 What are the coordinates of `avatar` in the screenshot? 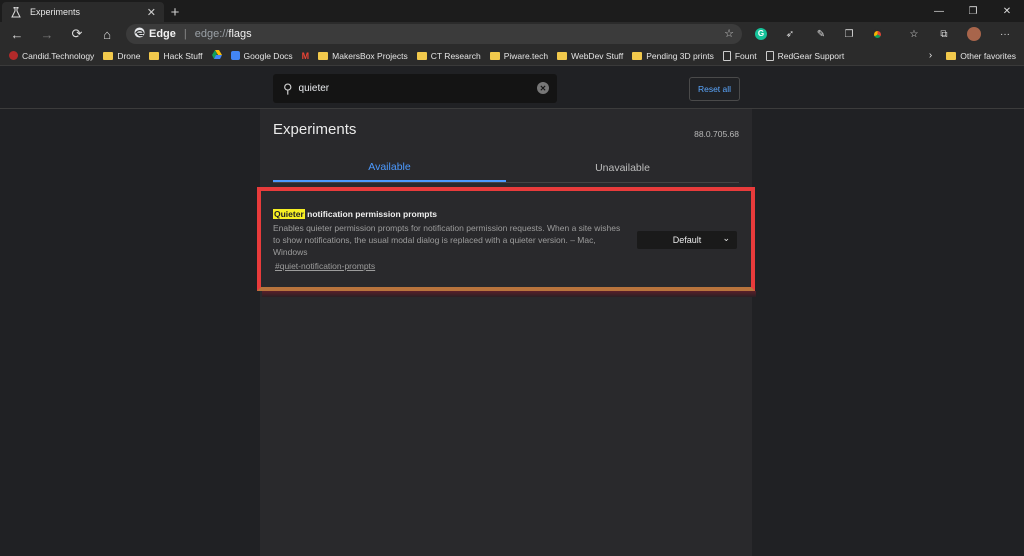 It's located at (974, 34).